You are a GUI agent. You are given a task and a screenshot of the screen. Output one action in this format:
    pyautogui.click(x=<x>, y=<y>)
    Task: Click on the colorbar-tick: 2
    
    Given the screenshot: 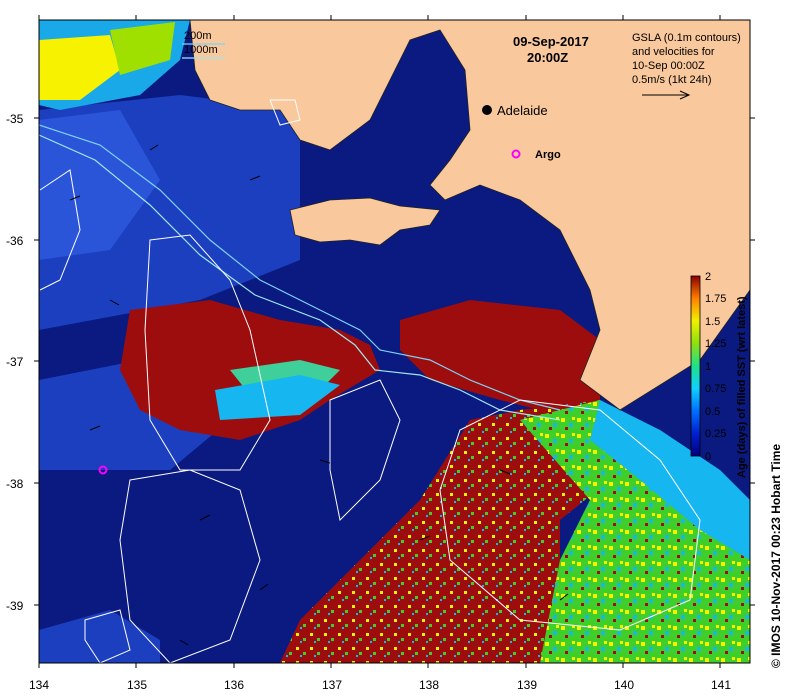 What is the action you would take?
    pyautogui.click(x=708, y=277)
    